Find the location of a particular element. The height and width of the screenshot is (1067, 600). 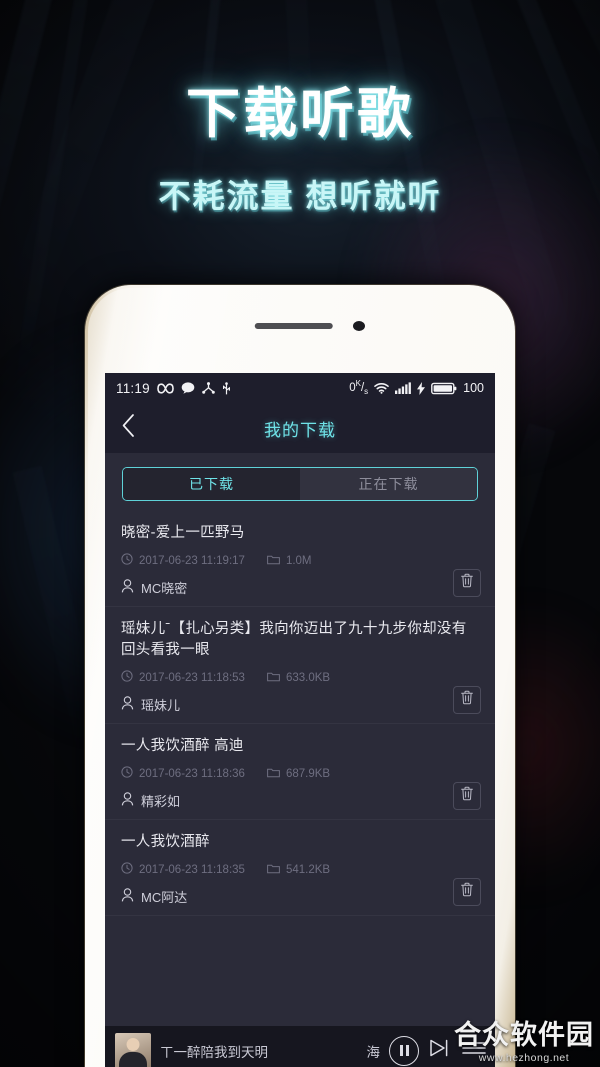

status-bar-left: 11:19 is located at coordinates (173, 388).